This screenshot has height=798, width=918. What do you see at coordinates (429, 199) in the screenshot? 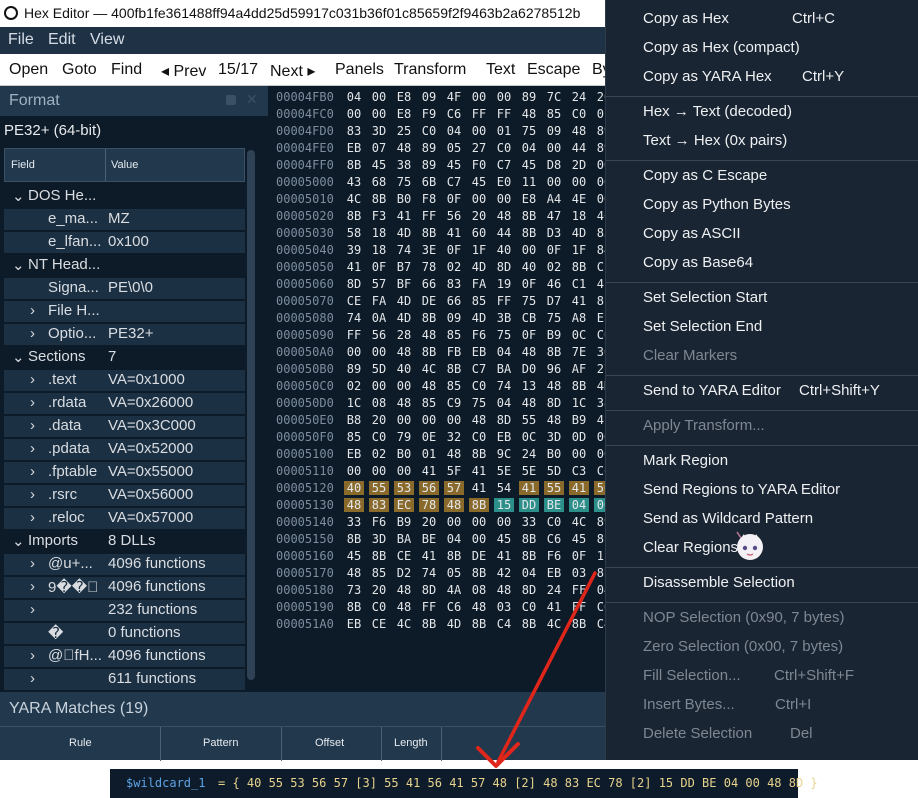
I see `hex-byte: F8` at bounding box center [429, 199].